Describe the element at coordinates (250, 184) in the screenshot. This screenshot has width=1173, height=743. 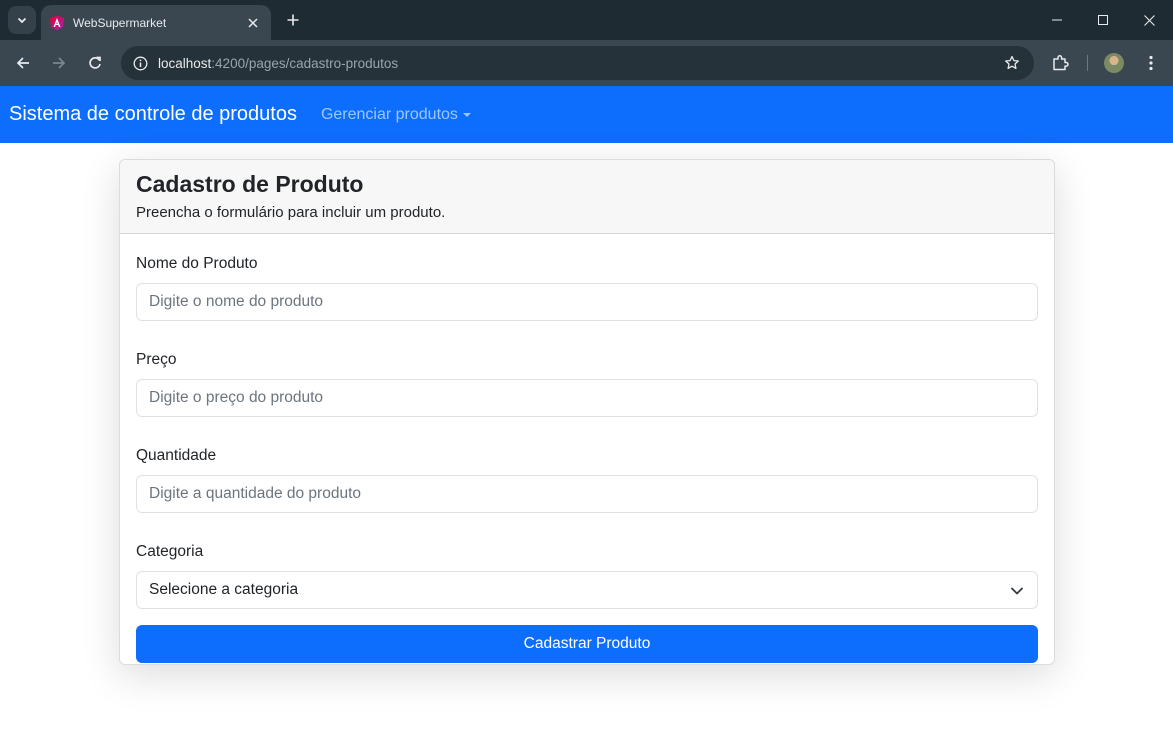
I see `card-title: Cadastro de Produto` at that location.